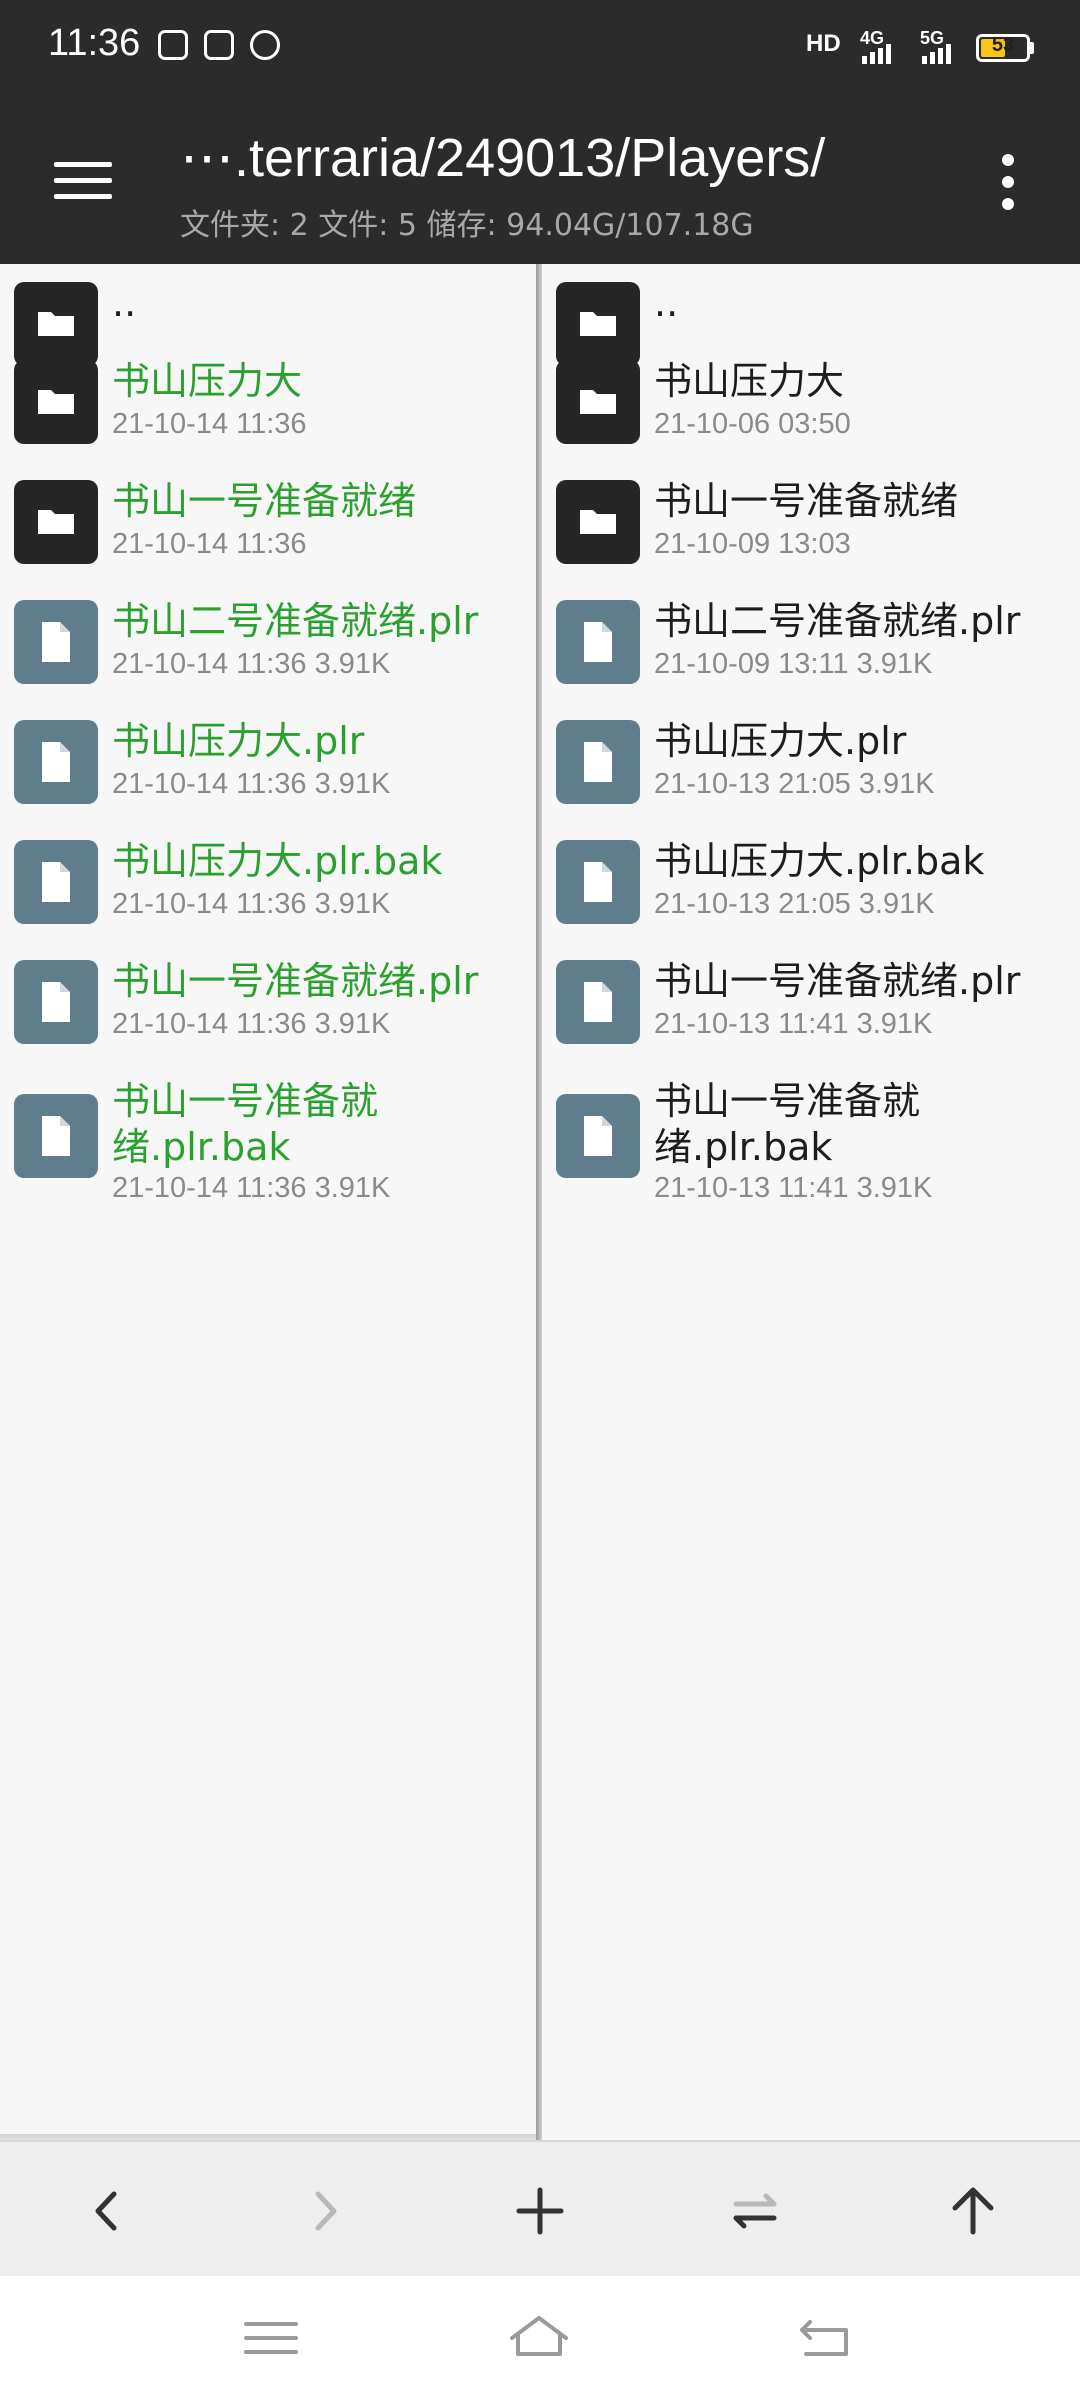 This screenshot has width=1080, height=2404. Describe the element at coordinates (540, 2211) in the screenshot. I see `add-icon` at that location.